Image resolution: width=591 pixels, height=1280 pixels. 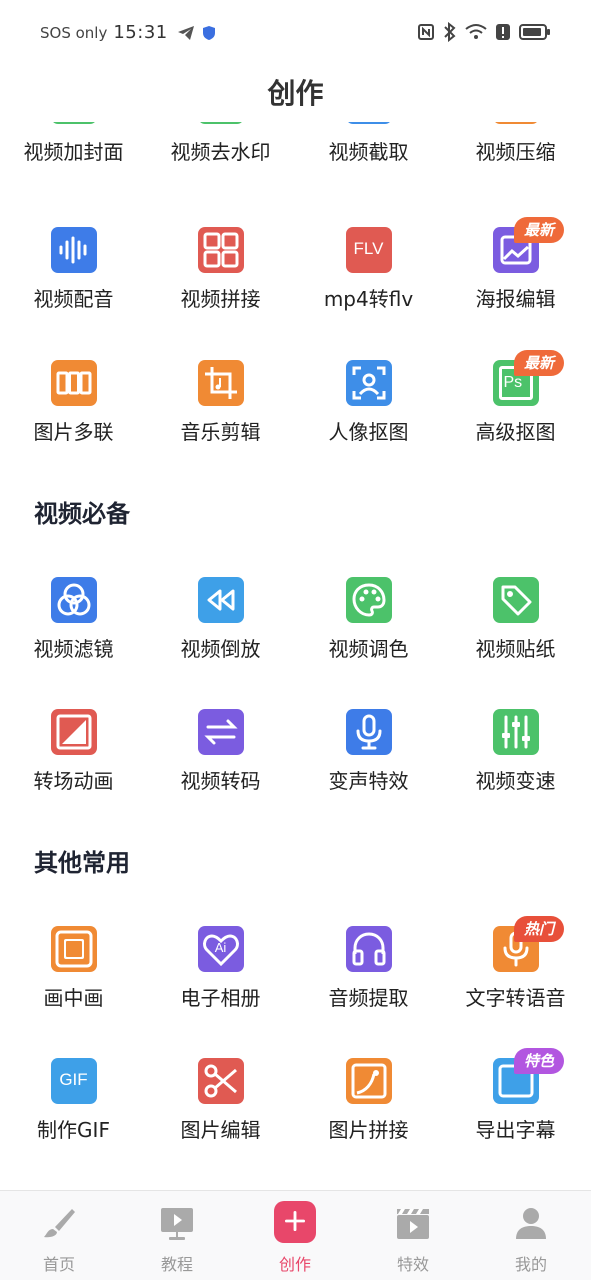 I want to click on tab-label: 创作, so click(x=294, y=1264).